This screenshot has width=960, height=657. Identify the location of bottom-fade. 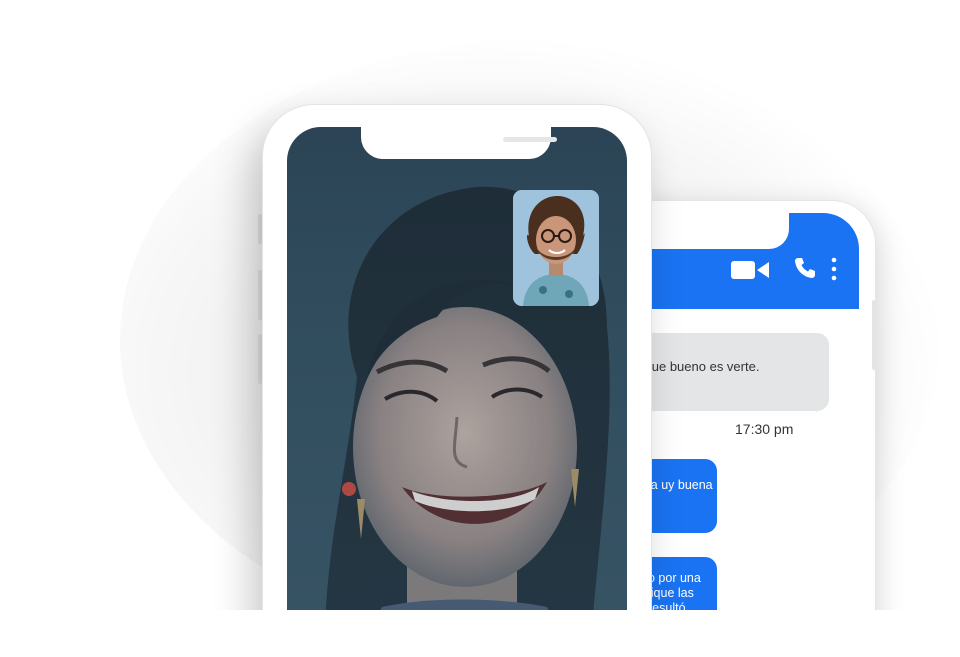
(480, 633).